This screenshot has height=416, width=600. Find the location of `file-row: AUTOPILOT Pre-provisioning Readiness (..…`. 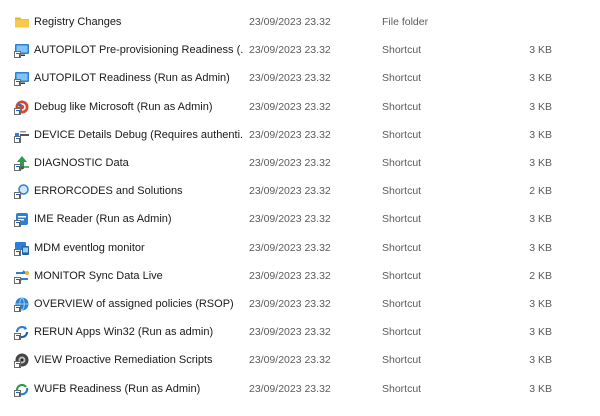

file-row: AUTOPILOT Pre-provisioning Readiness (..… is located at coordinates (300, 50).